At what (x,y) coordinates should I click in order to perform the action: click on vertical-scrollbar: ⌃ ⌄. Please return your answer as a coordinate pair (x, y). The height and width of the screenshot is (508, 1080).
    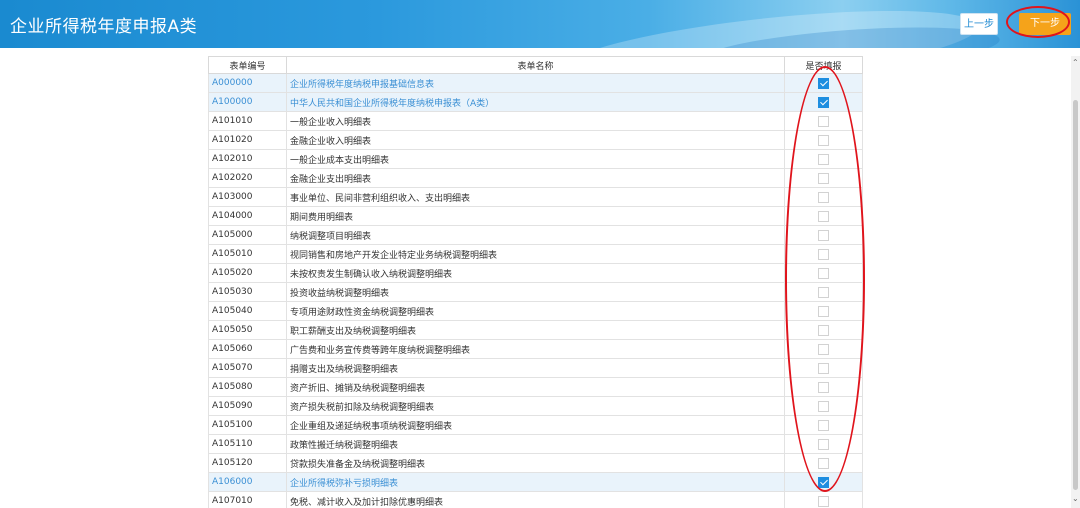
    Looking at the image, I should click on (1075, 282).